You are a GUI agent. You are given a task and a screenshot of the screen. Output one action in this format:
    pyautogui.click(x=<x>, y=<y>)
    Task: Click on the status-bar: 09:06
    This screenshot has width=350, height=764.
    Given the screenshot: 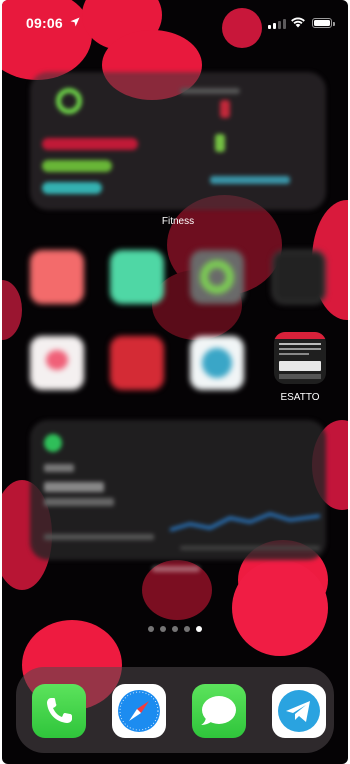 What is the action you would take?
    pyautogui.click(x=175, y=22)
    